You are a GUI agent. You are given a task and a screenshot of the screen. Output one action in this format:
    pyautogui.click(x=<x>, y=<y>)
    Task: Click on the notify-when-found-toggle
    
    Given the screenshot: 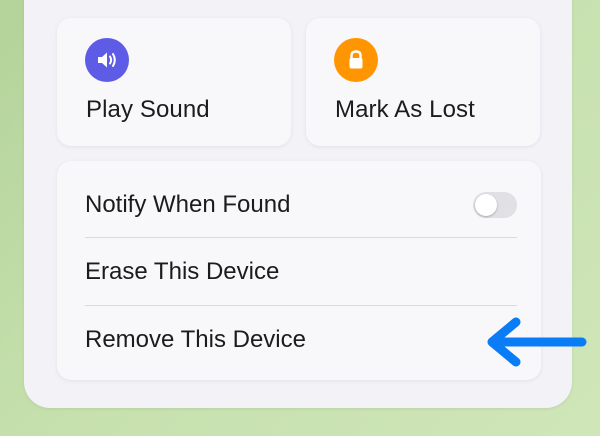 What is the action you would take?
    pyautogui.click(x=495, y=205)
    